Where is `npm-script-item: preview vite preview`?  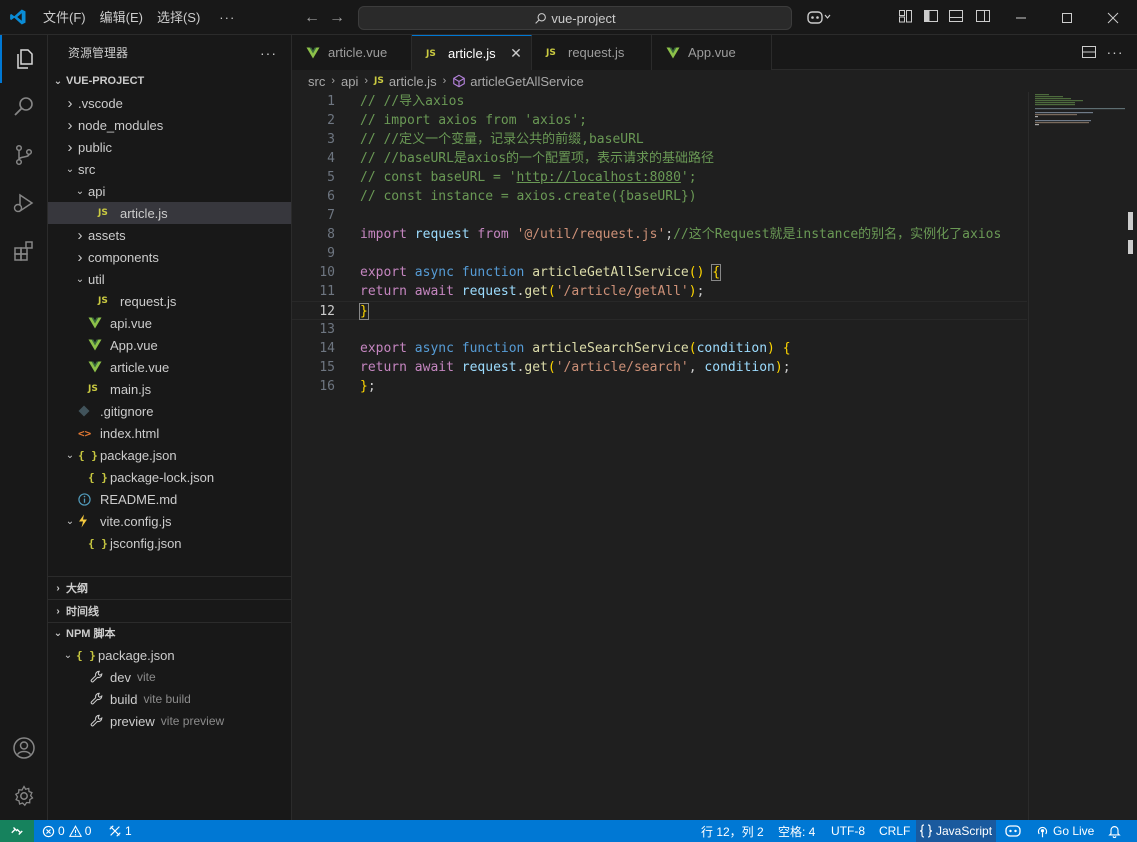 npm-script-item: preview vite preview is located at coordinates (169, 721).